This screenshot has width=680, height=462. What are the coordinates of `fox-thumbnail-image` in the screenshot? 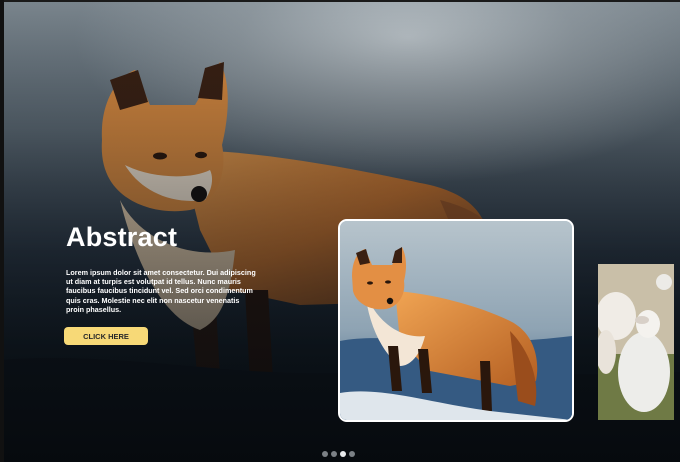 It's located at (456, 320).